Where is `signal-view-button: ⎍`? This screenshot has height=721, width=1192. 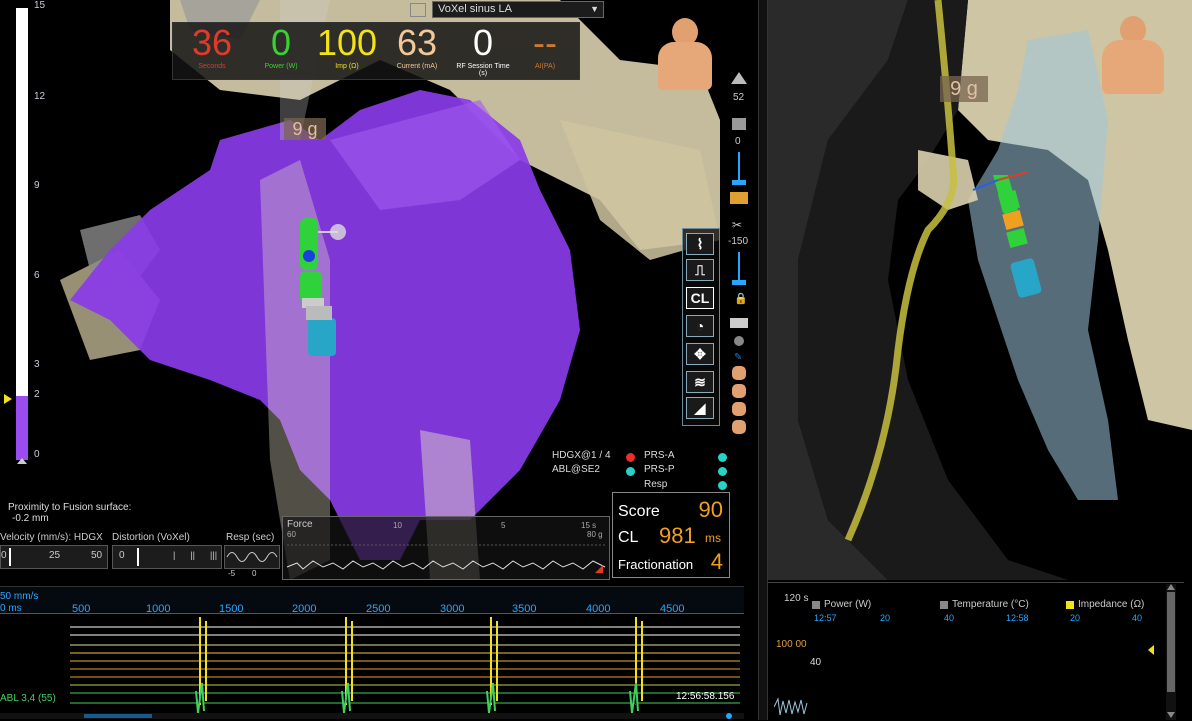
signal-view-button: ⎍ is located at coordinates (700, 270).